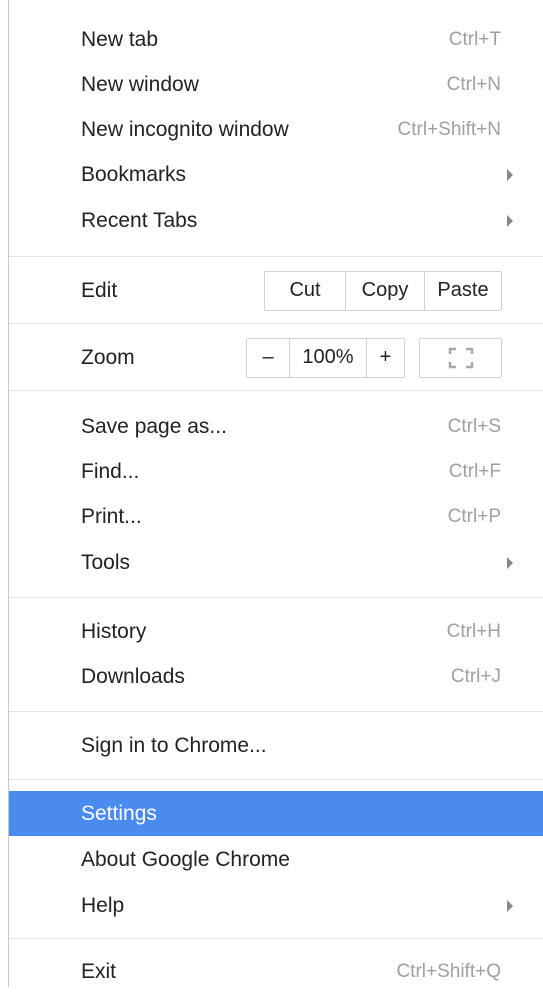 The height and width of the screenshot is (994, 543). I want to click on menu-item-label: New window, so click(140, 84).